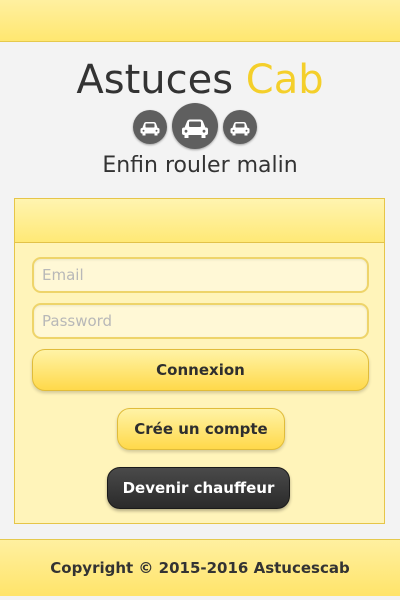  I want to click on password-input, so click(200, 321).